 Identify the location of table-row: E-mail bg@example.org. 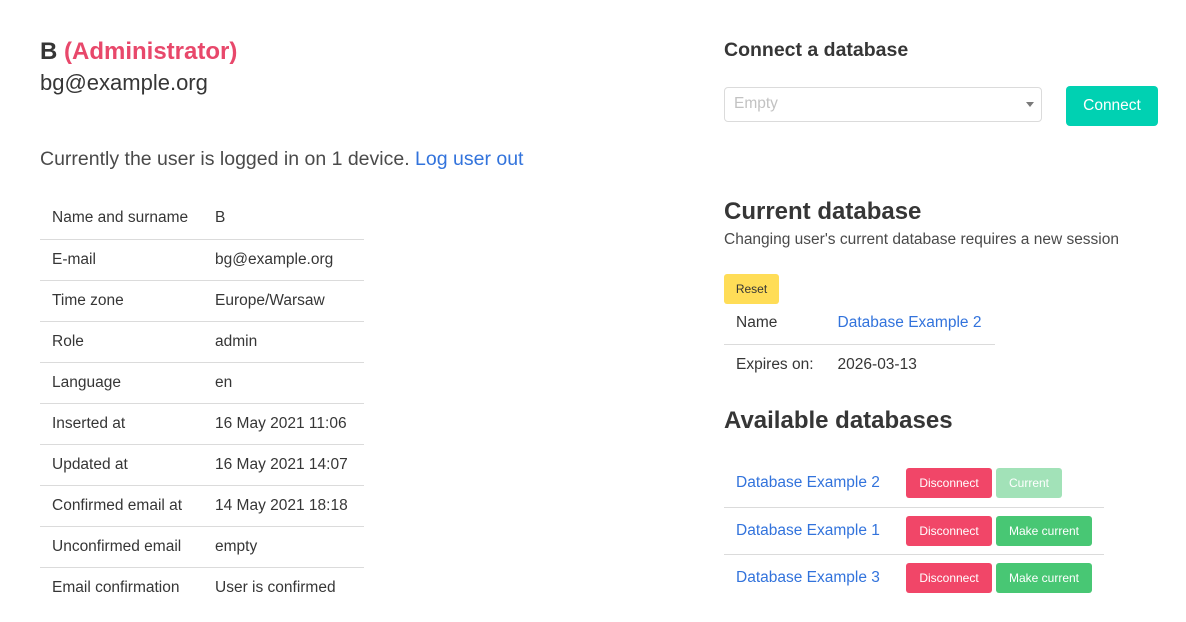
(202, 260).